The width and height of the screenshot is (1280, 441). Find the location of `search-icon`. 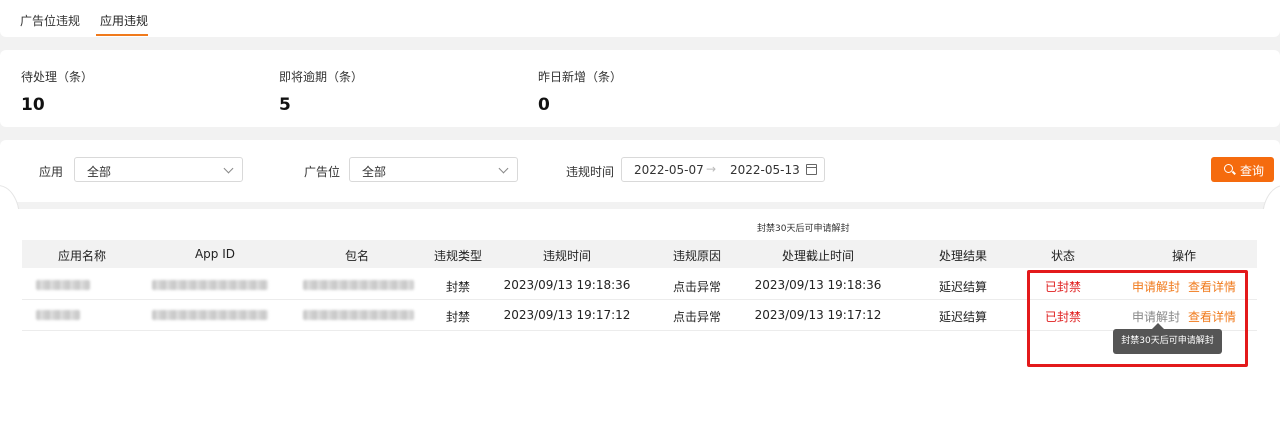

search-icon is located at coordinates (1228, 168).